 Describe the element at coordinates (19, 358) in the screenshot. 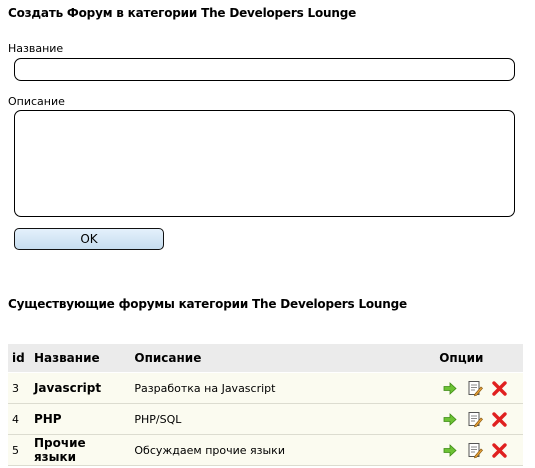

I see `column-header-id: id` at that location.